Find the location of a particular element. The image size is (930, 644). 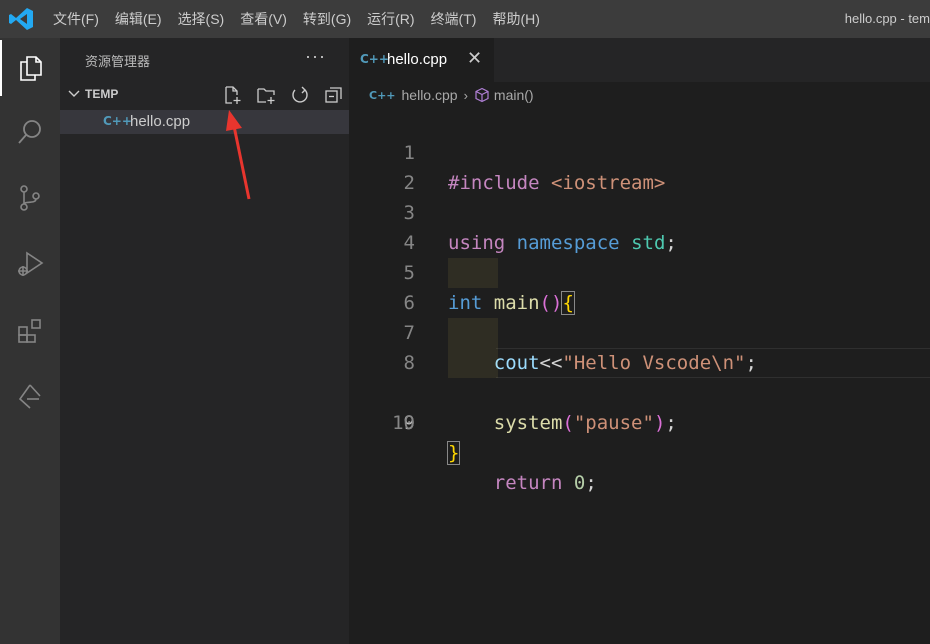

new-file-icon is located at coordinates (233, 95).